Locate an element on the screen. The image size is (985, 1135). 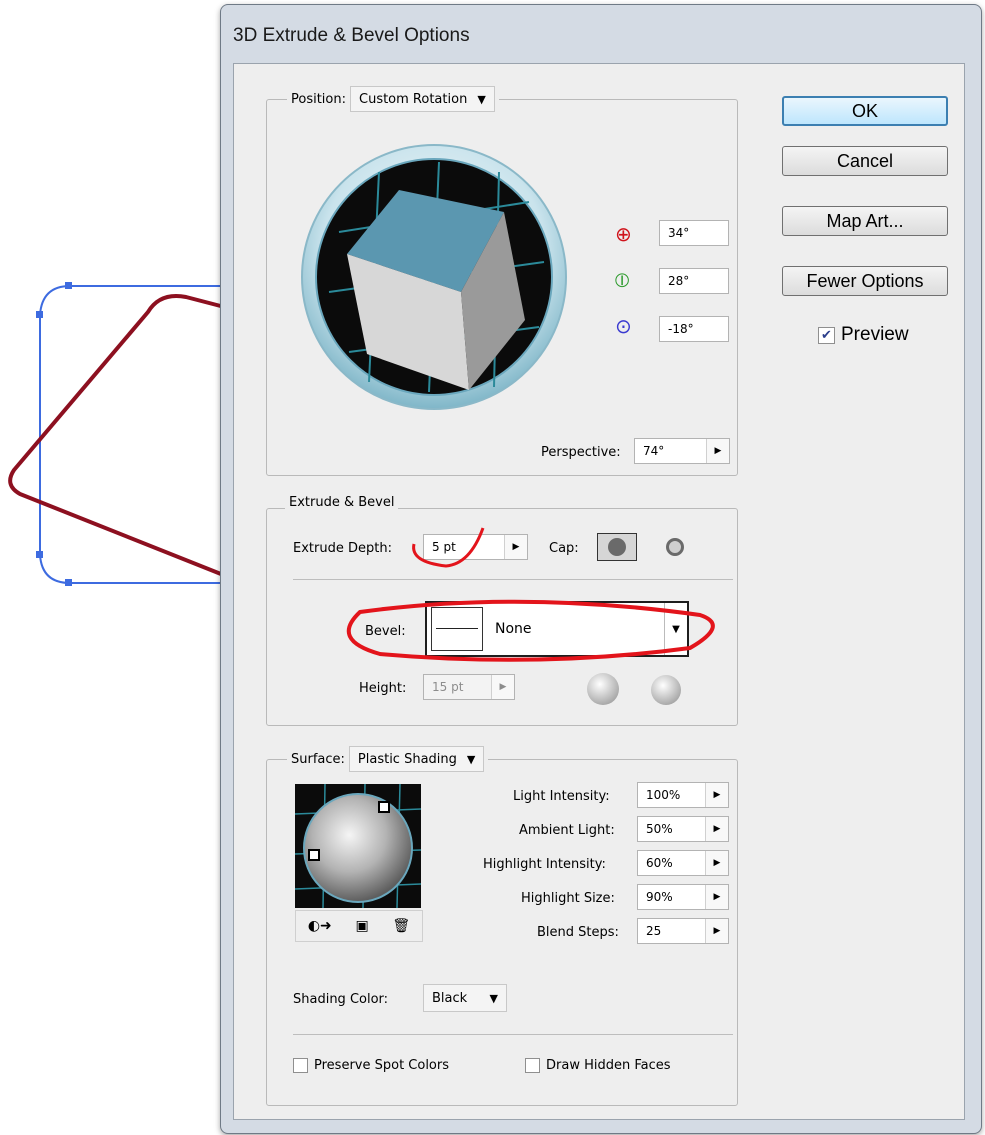
selection-bounding-path is located at coordinates (137, 434).